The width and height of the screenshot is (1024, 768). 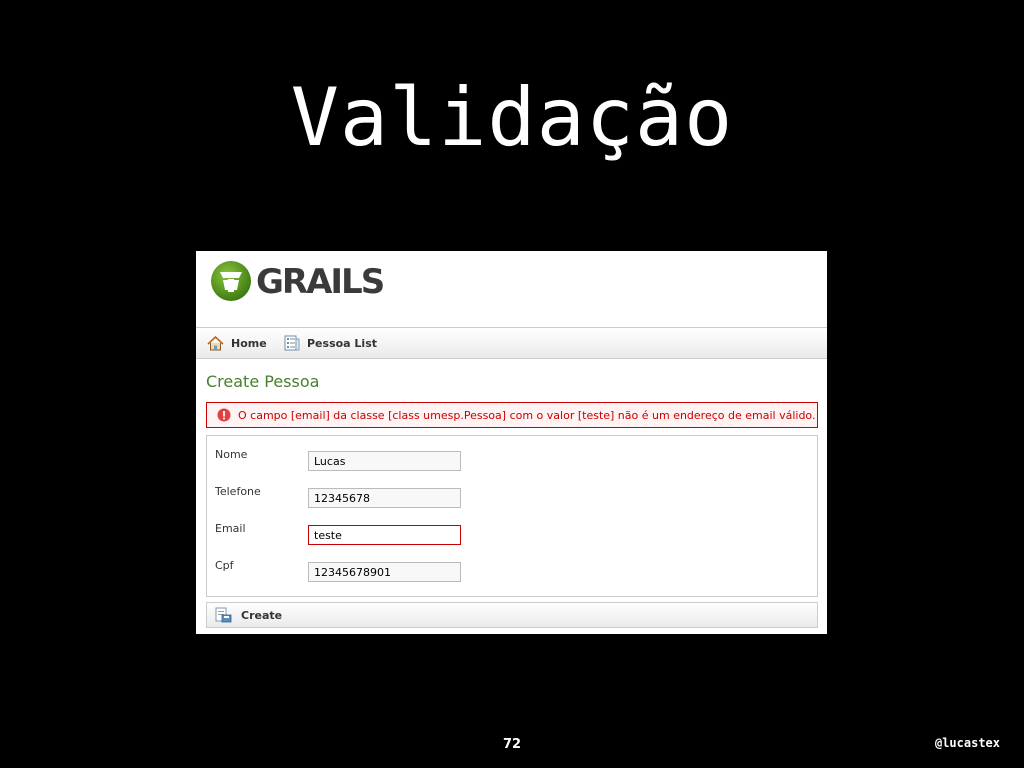 I want to click on logo-text: GRAILS, so click(x=320, y=282).